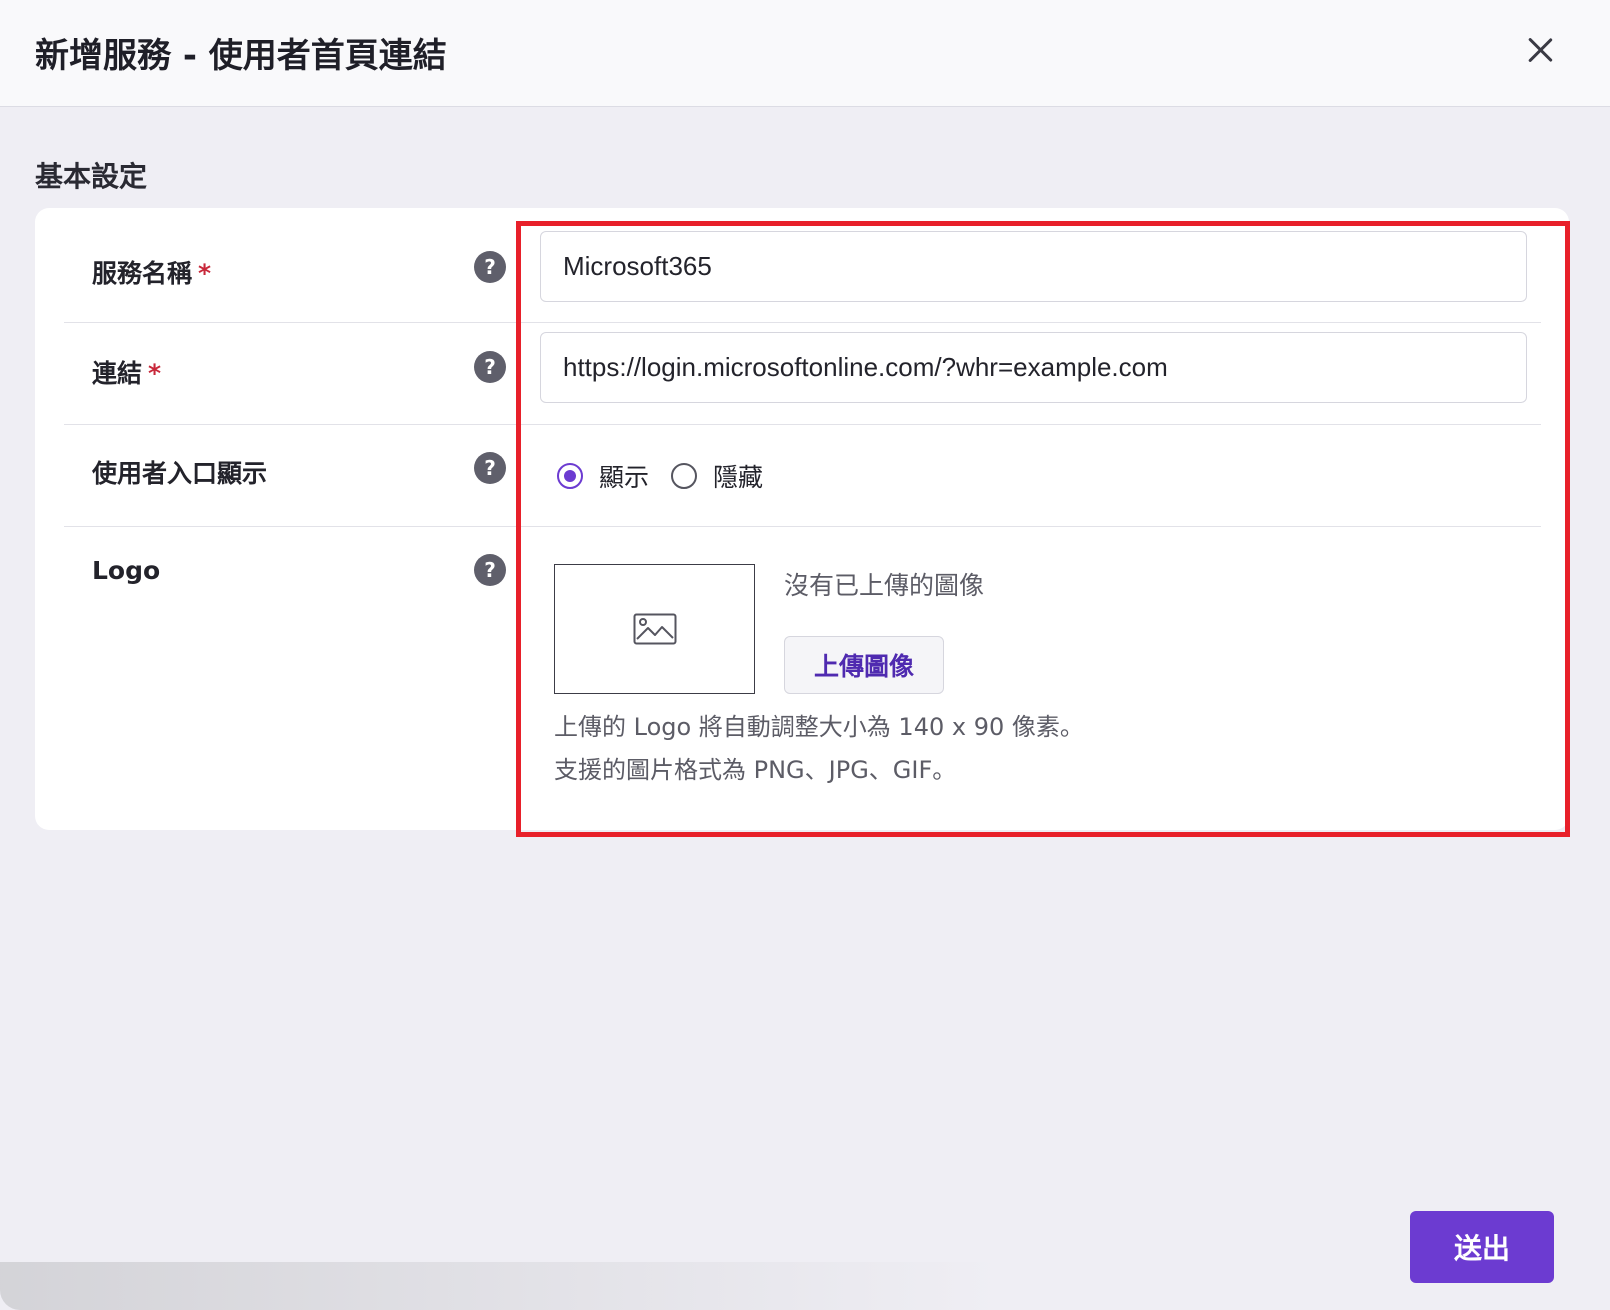 This screenshot has height=1310, width=1610. I want to click on service-name-label: 服務名稱 *, so click(151, 272).